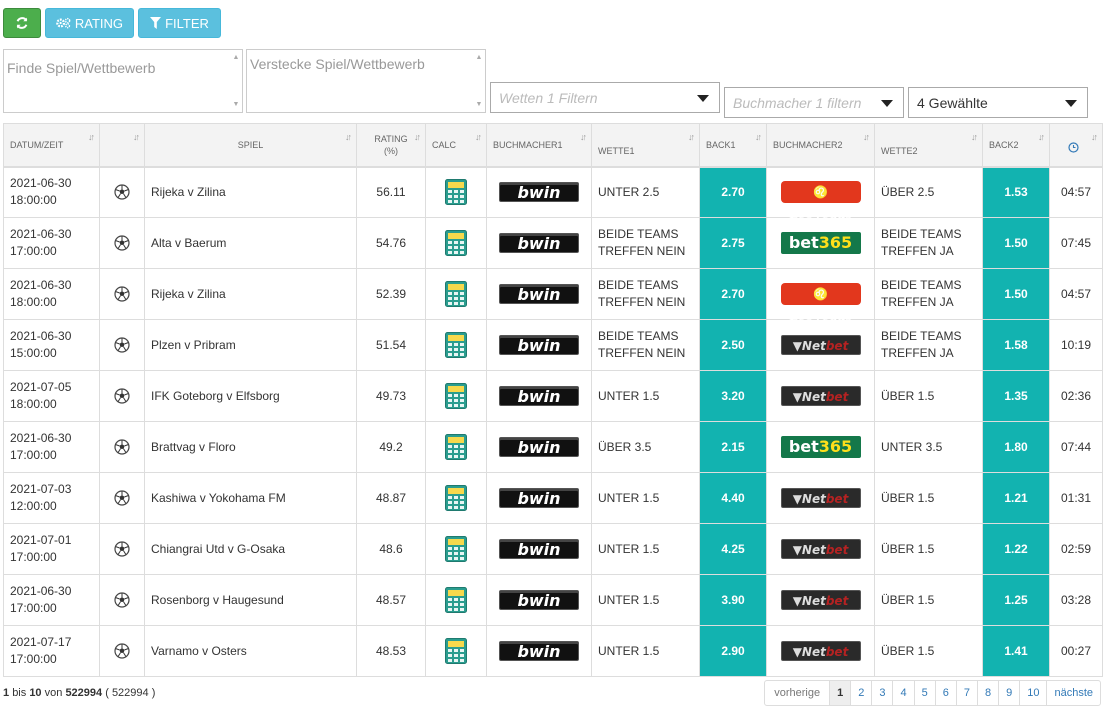 This screenshot has width=1104, height=709. Describe the element at coordinates (250, 549) in the screenshot. I see `cell-game: Chiangrai Utd v G-Osaka` at that location.